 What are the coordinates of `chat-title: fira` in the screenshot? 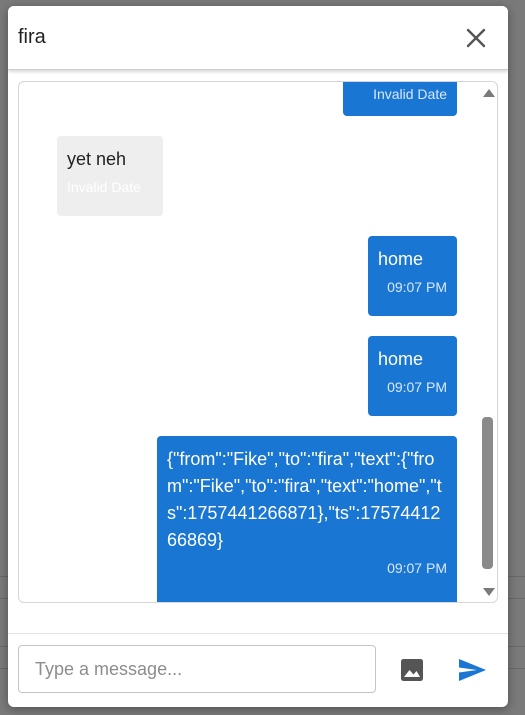 It's located at (32, 37).